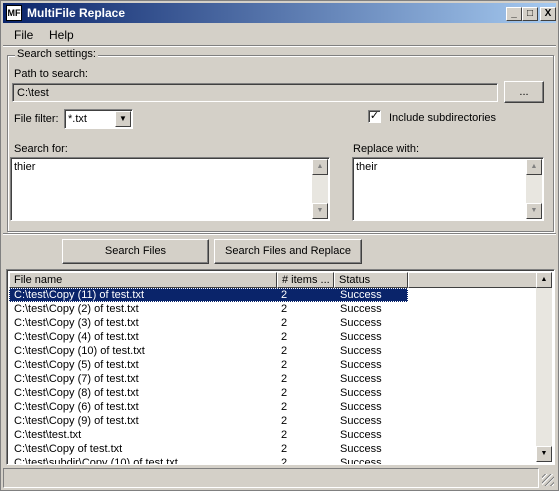  I want to click on cell-file: C:\test\Copy (4) of test.txt, so click(76, 337).